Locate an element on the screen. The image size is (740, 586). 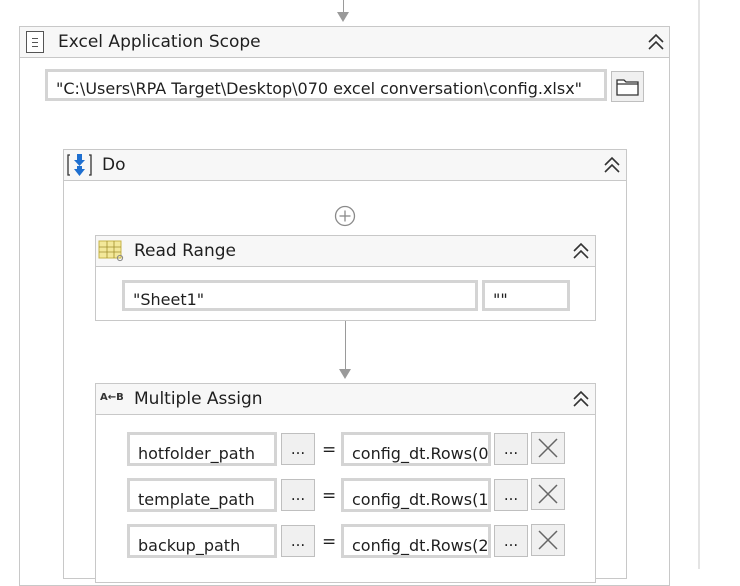
browse-folder-button is located at coordinates (627, 86).